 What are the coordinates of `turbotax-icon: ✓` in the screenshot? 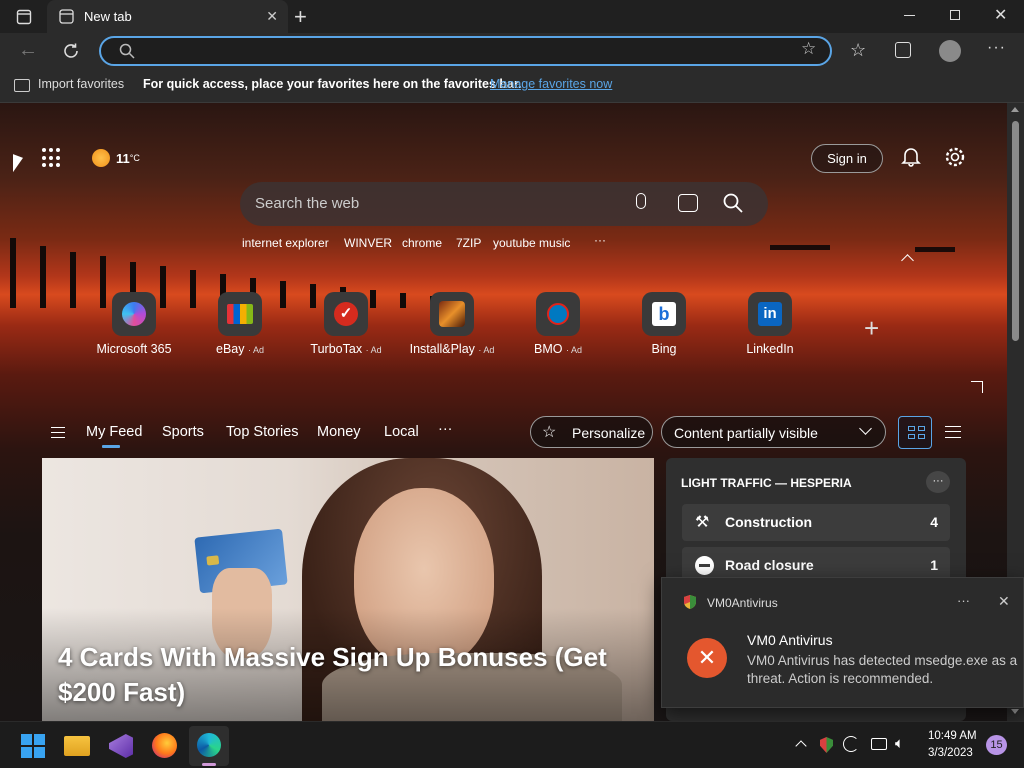 It's located at (346, 314).